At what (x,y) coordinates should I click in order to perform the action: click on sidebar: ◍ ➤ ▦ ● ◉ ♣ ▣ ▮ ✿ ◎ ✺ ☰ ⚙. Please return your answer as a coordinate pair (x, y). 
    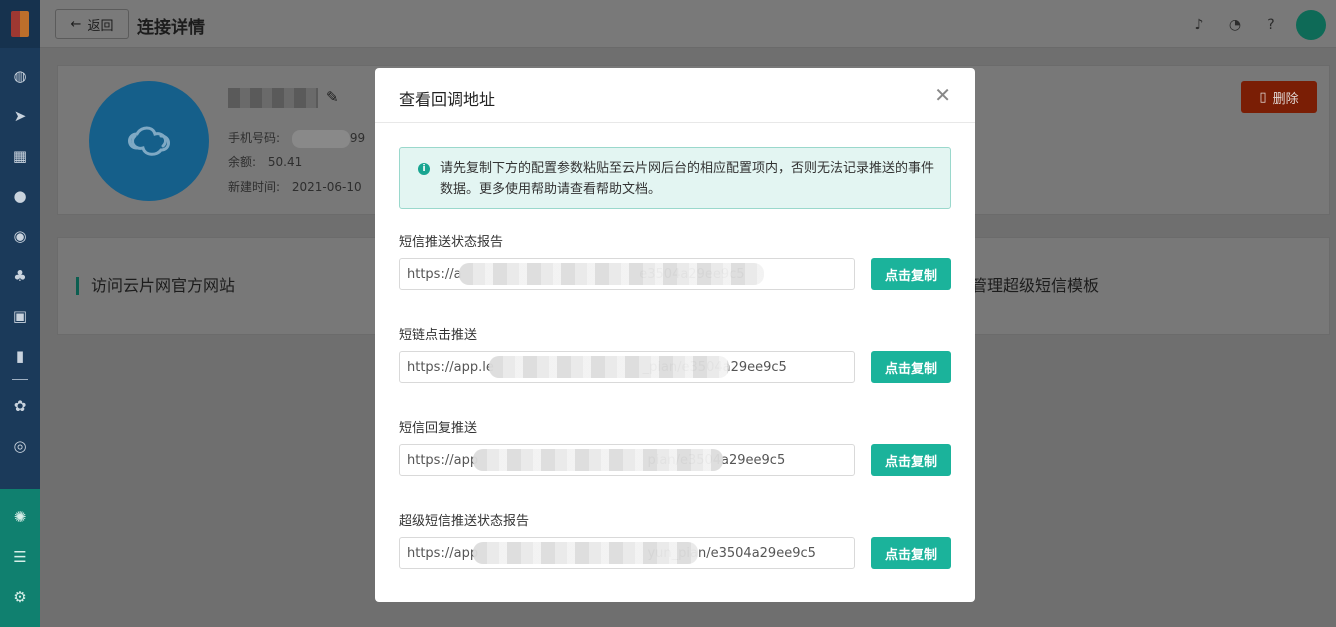
    Looking at the image, I should click on (20, 313).